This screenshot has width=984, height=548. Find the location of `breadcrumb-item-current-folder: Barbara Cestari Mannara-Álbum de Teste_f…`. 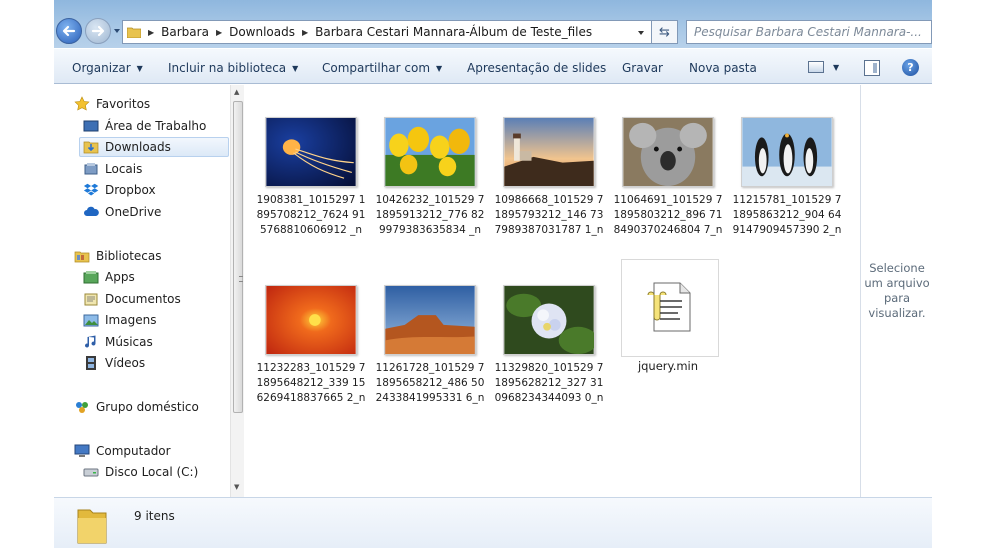

breadcrumb-item-current-folder: Barbara Cestari Mannara-Álbum de Teste_f… is located at coordinates (453, 32).